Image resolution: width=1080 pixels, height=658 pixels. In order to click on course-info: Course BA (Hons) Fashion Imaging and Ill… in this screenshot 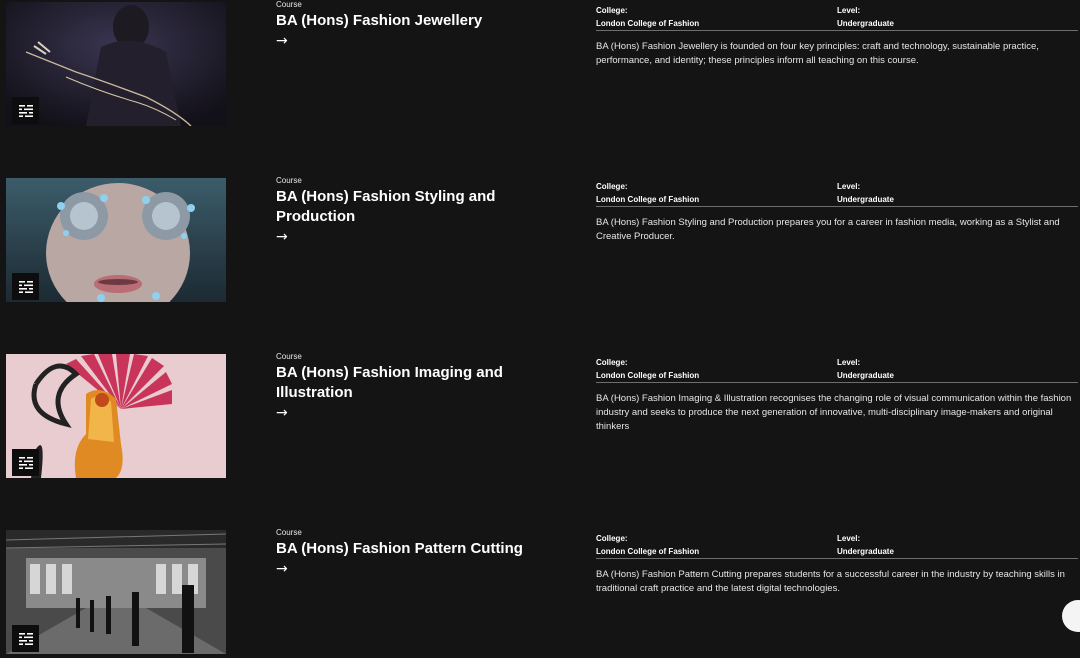, I will do `click(426, 386)`.